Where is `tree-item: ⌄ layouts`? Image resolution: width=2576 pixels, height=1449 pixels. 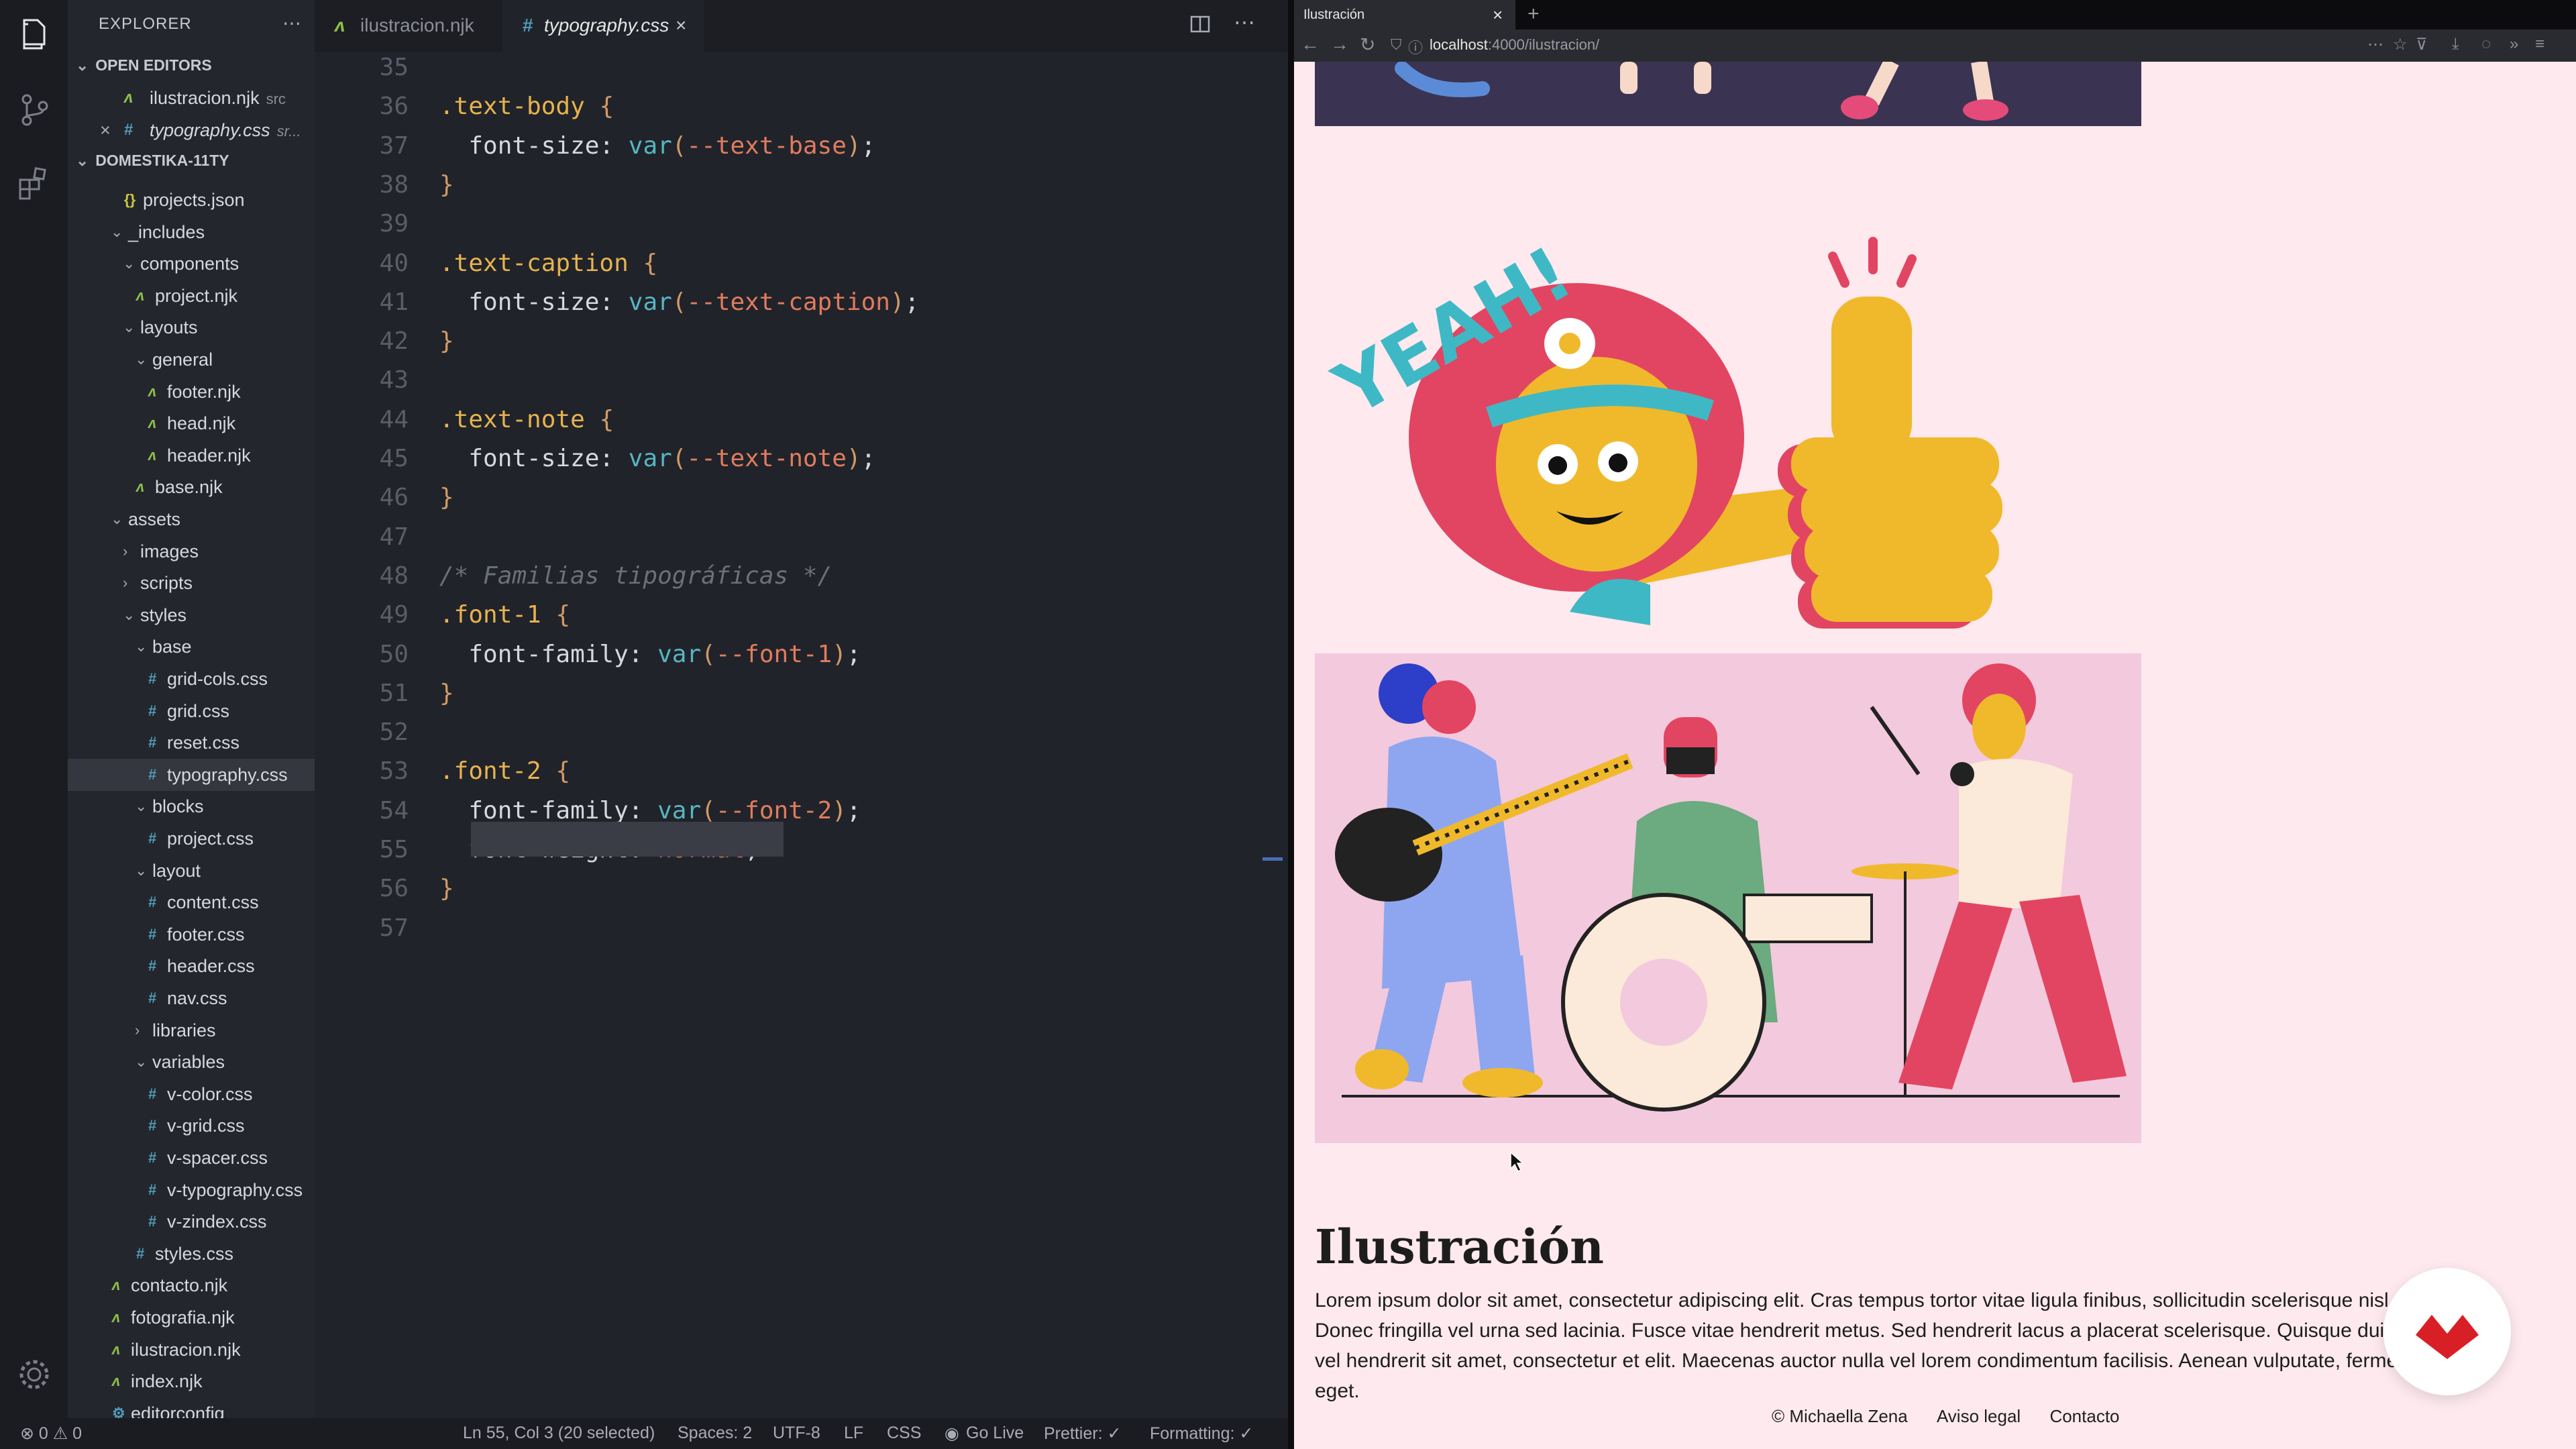 tree-item: ⌄ layouts is located at coordinates (191, 327).